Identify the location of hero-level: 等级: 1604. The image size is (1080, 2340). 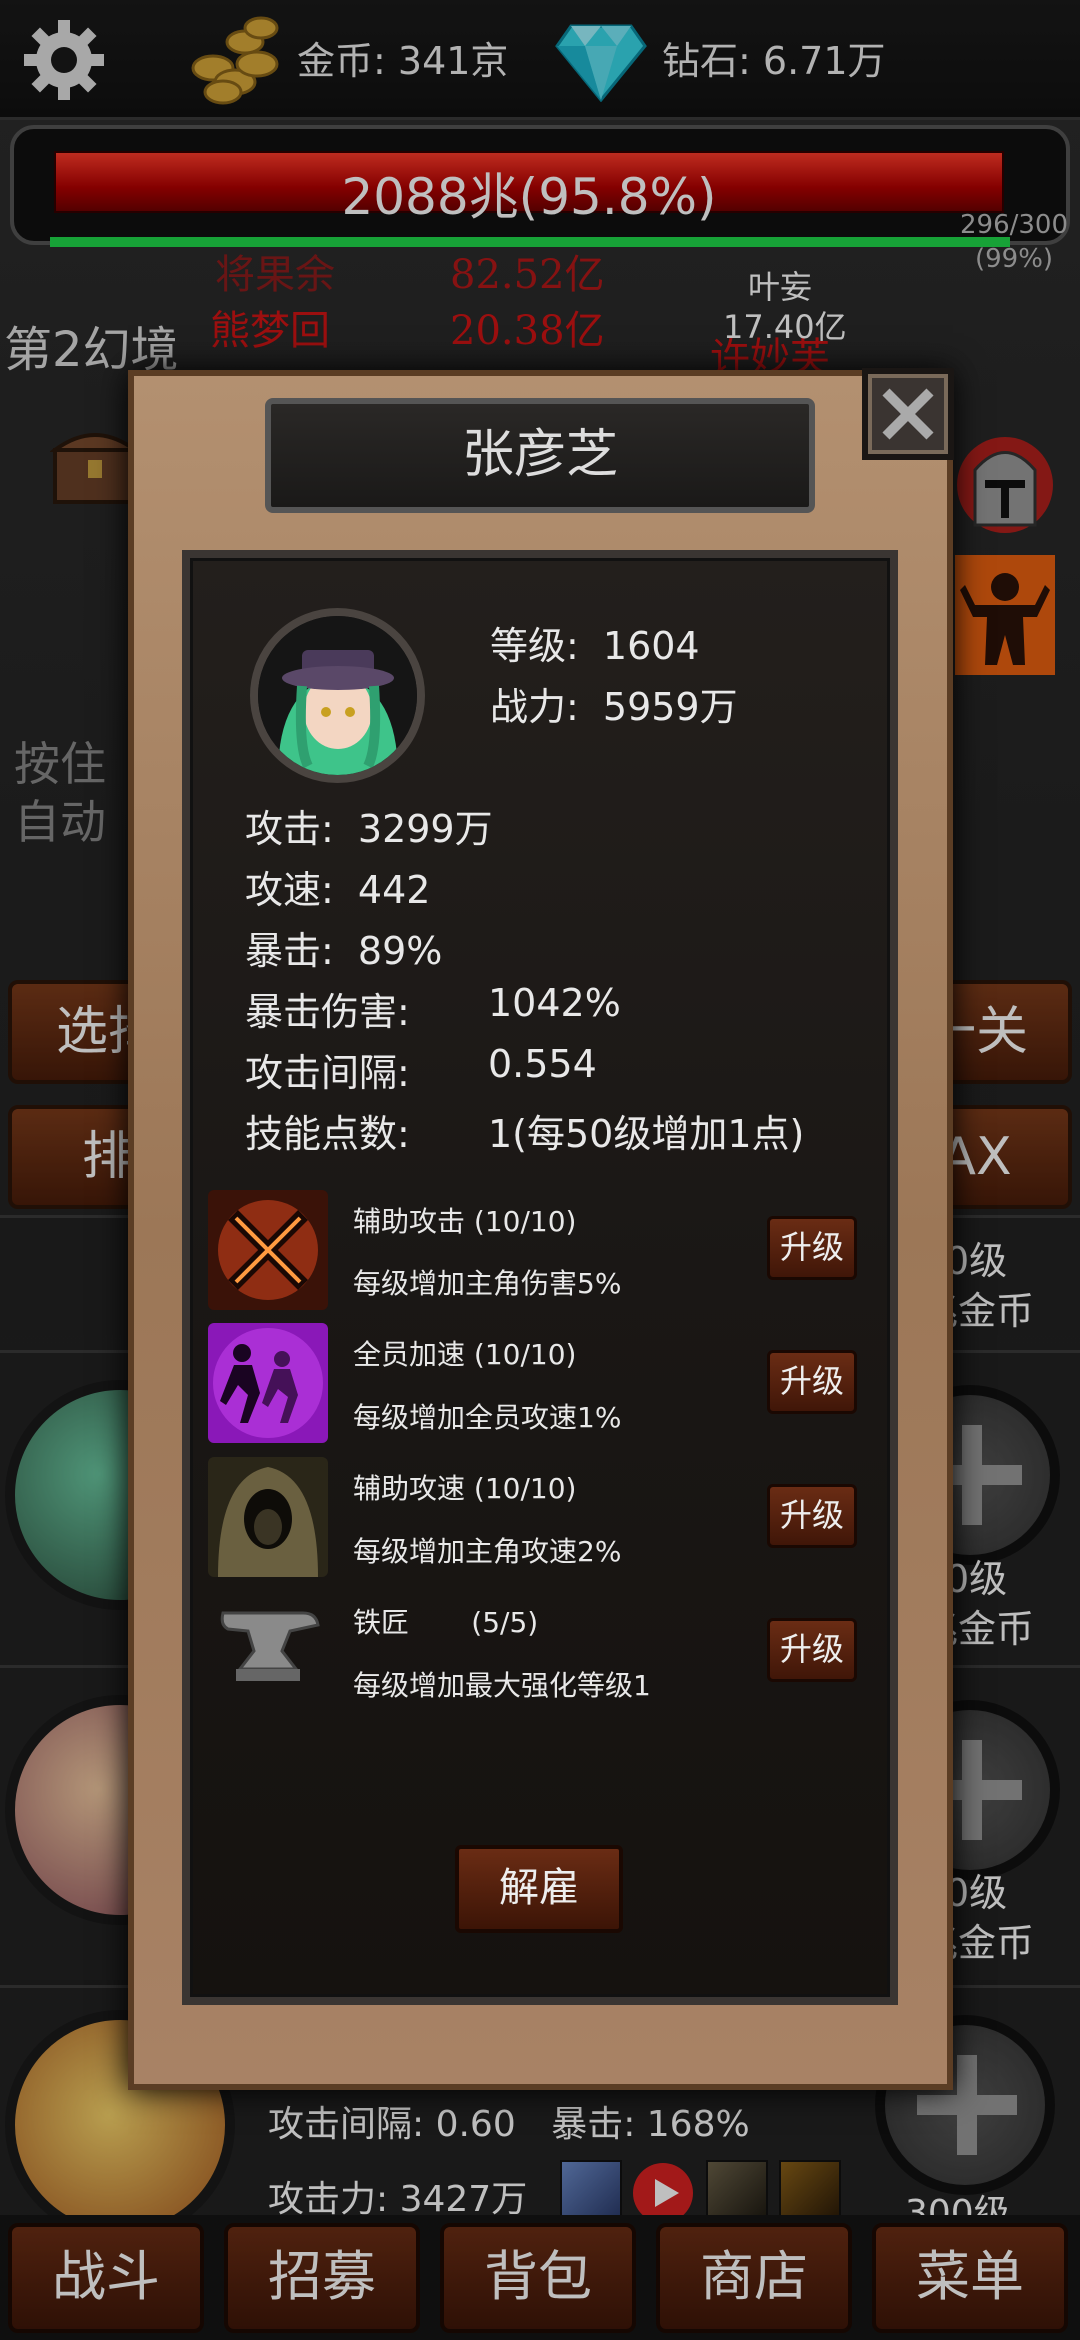
(595, 642).